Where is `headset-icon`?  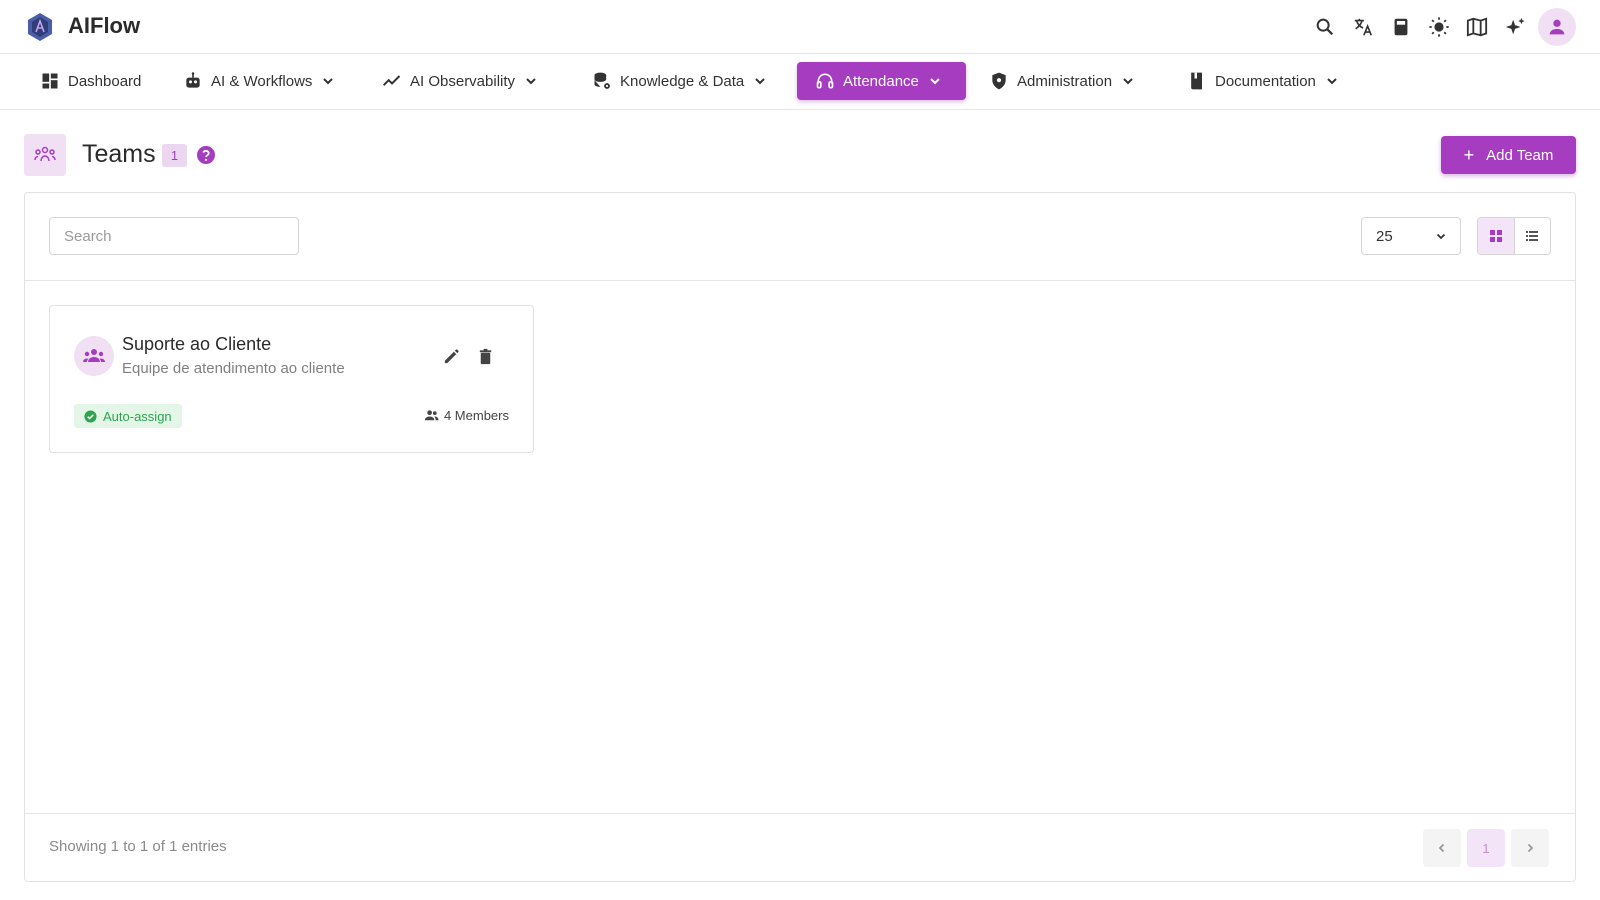
headset-icon is located at coordinates (825, 81).